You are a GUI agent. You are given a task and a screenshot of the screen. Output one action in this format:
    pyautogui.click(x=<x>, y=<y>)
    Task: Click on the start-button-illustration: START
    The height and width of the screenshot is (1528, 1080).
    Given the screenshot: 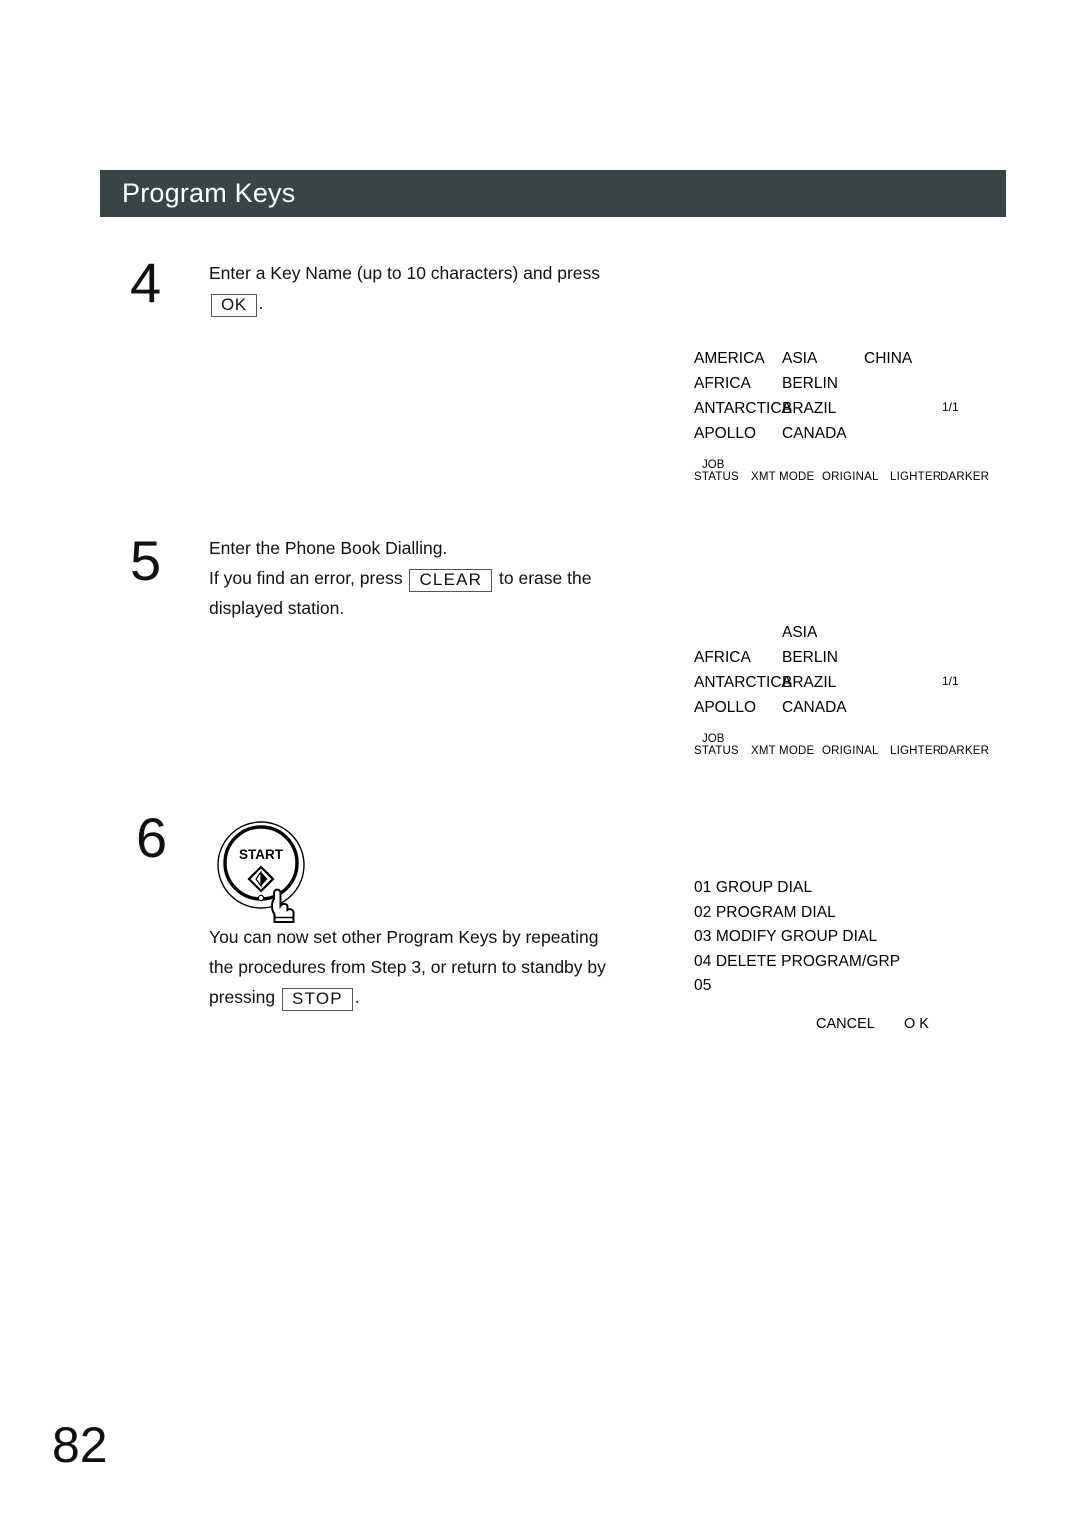 What is the action you would take?
    pyautogui.click(x=264, y=873)
    